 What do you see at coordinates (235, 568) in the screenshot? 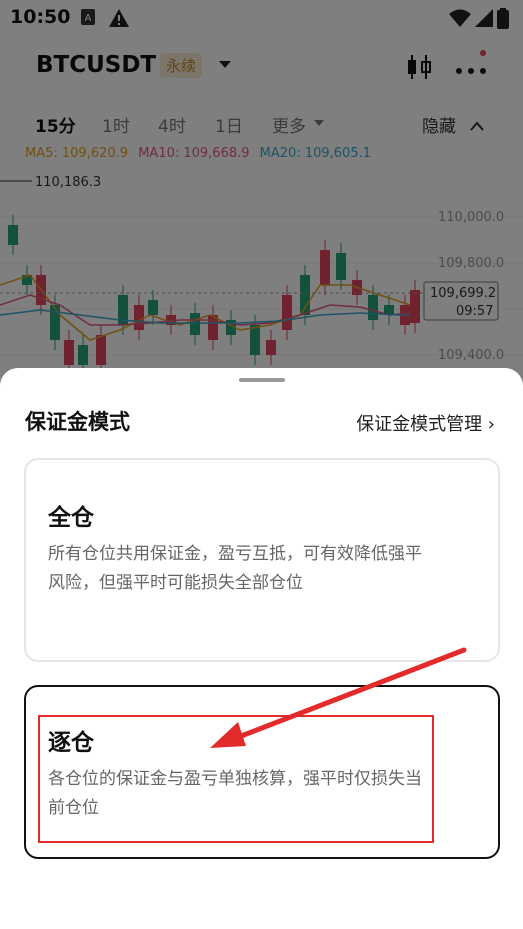
I see `option-description: 所有仓位共用保证金，盈亏互抵，可有效降低强平风险，但强平时可能损失全部仓位` at bounding box center [235, 568].